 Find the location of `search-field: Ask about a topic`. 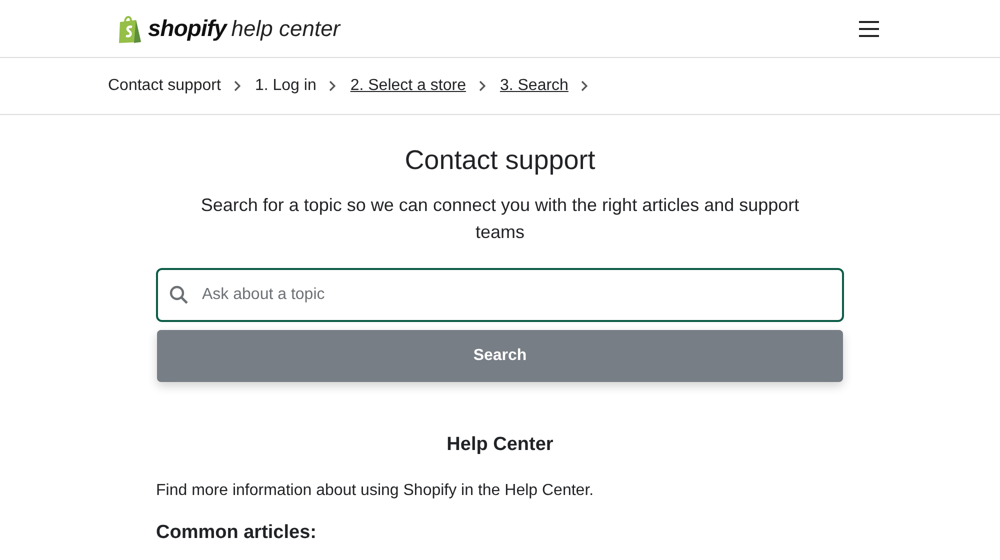

search-field: Ask about a topic is located at coordinates (500, 295).